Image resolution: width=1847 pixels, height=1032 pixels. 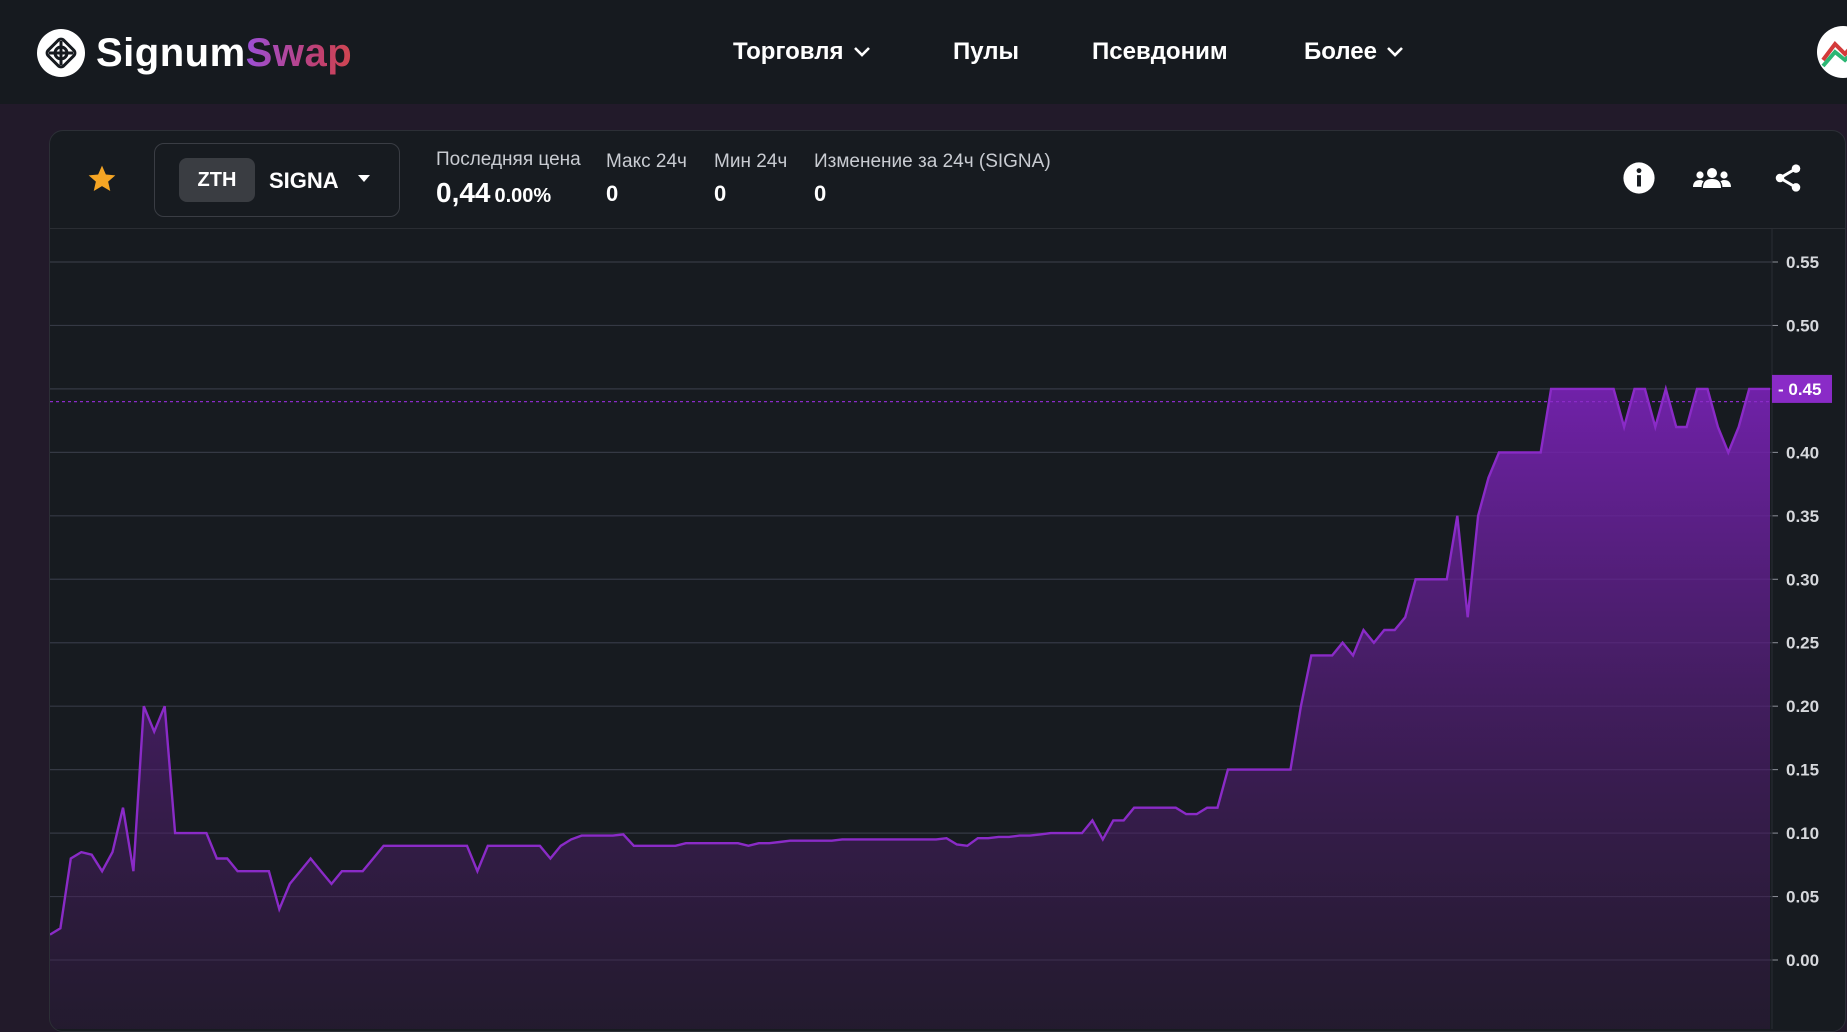 What do you see at coordinates (932, 161) in the screenshot?
I see `change-24h-label: Изменение за 24ч (SIGNA)` at bounding box center [932, 161].